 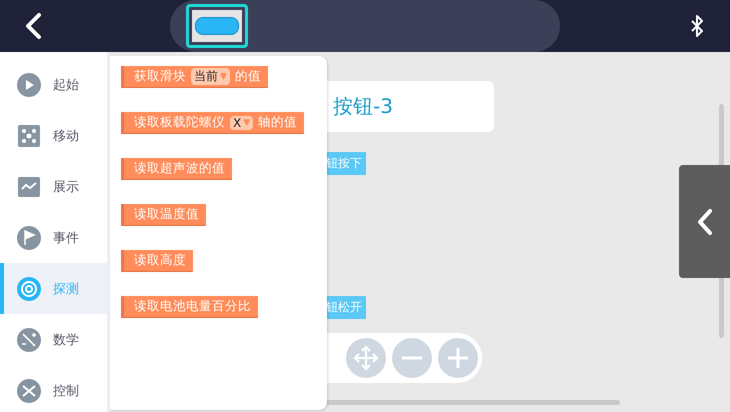 I want to click on button-device-icon, so click(x=217, y=26).